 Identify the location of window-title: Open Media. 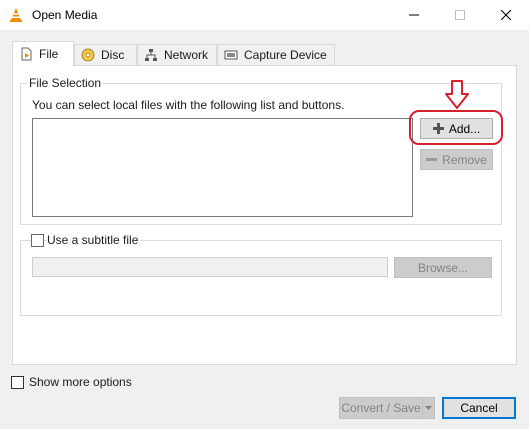
(65, 15).